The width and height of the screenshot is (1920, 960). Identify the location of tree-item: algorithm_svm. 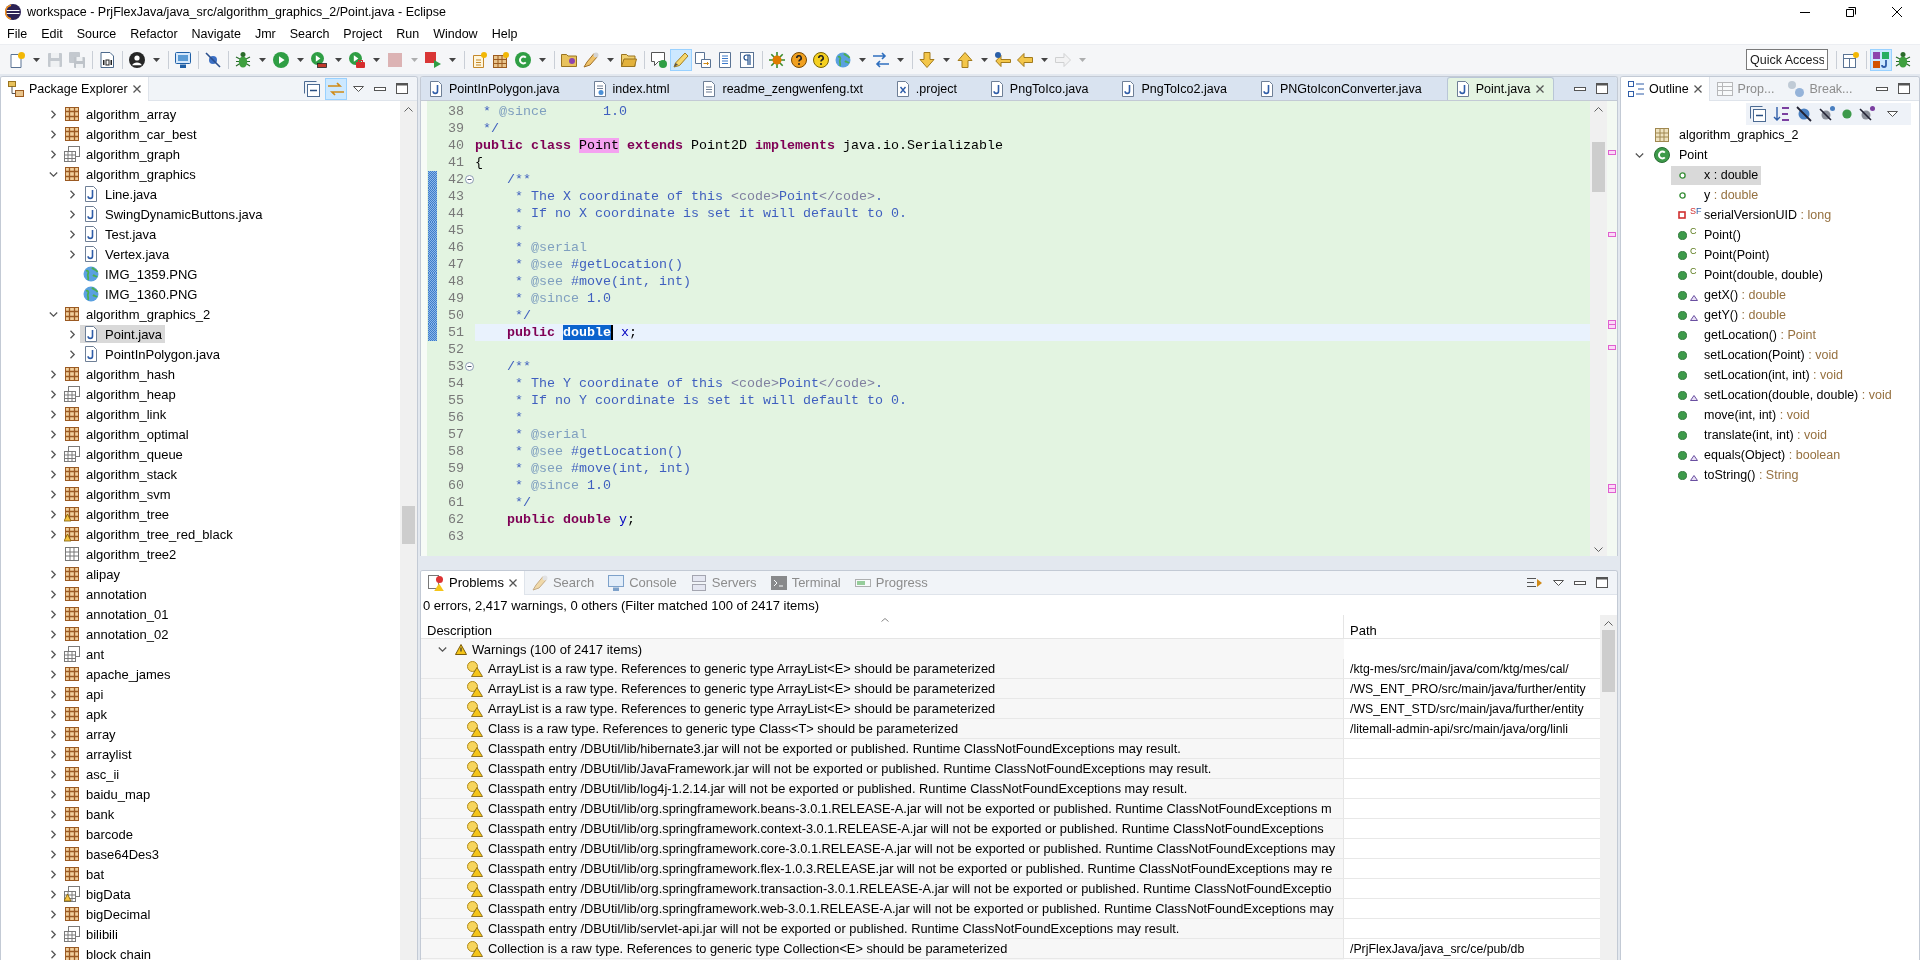
(117, 494).